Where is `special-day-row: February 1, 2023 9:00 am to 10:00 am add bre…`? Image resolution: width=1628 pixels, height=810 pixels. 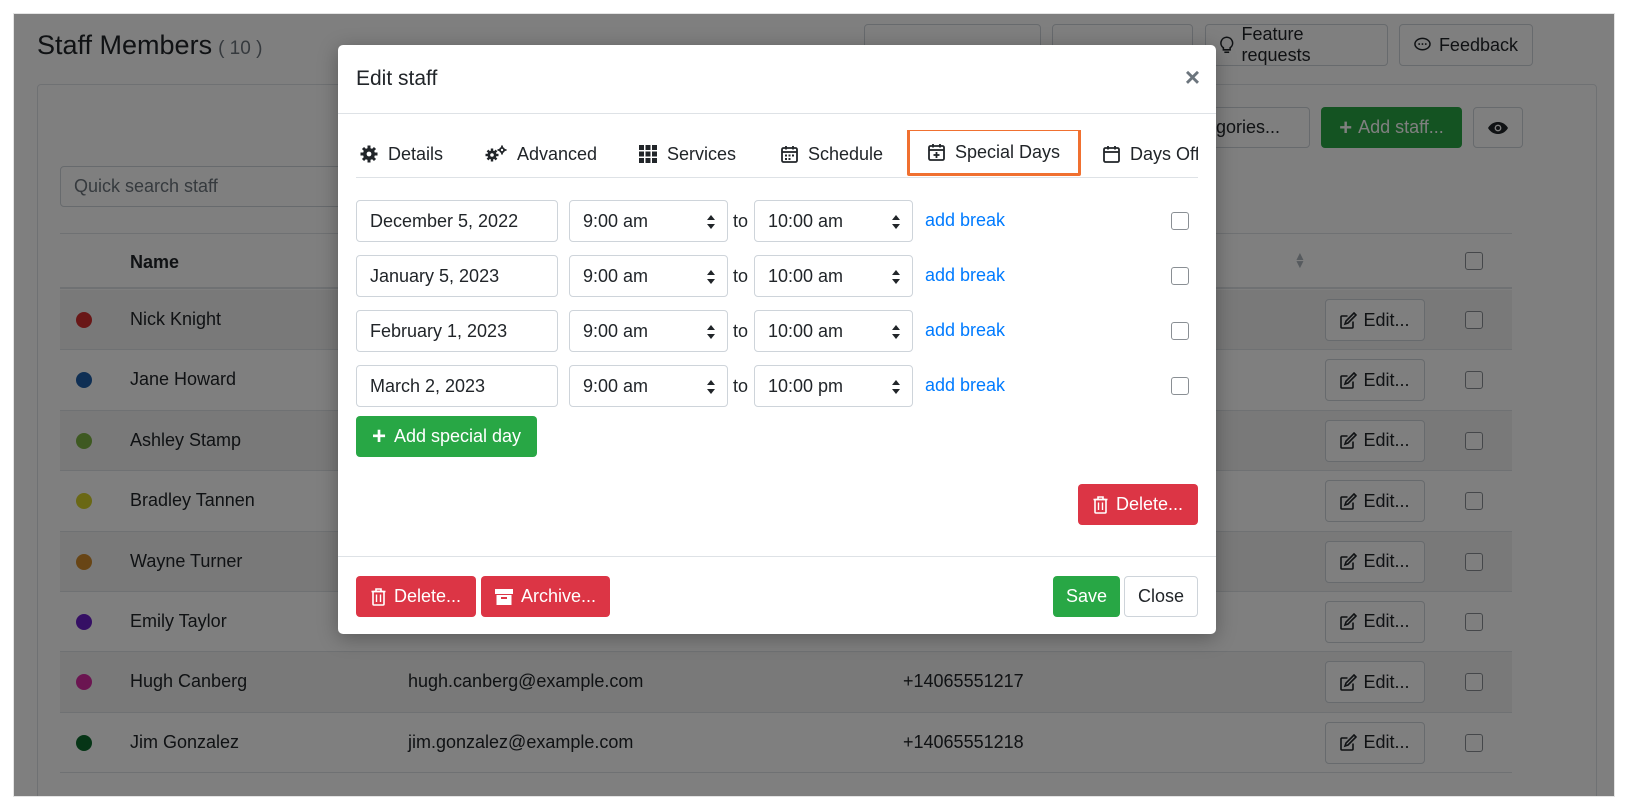 special-day-row: February 1, 2023 9:00 am to 10:00 am add bre… is located at coordinates (777, 331).